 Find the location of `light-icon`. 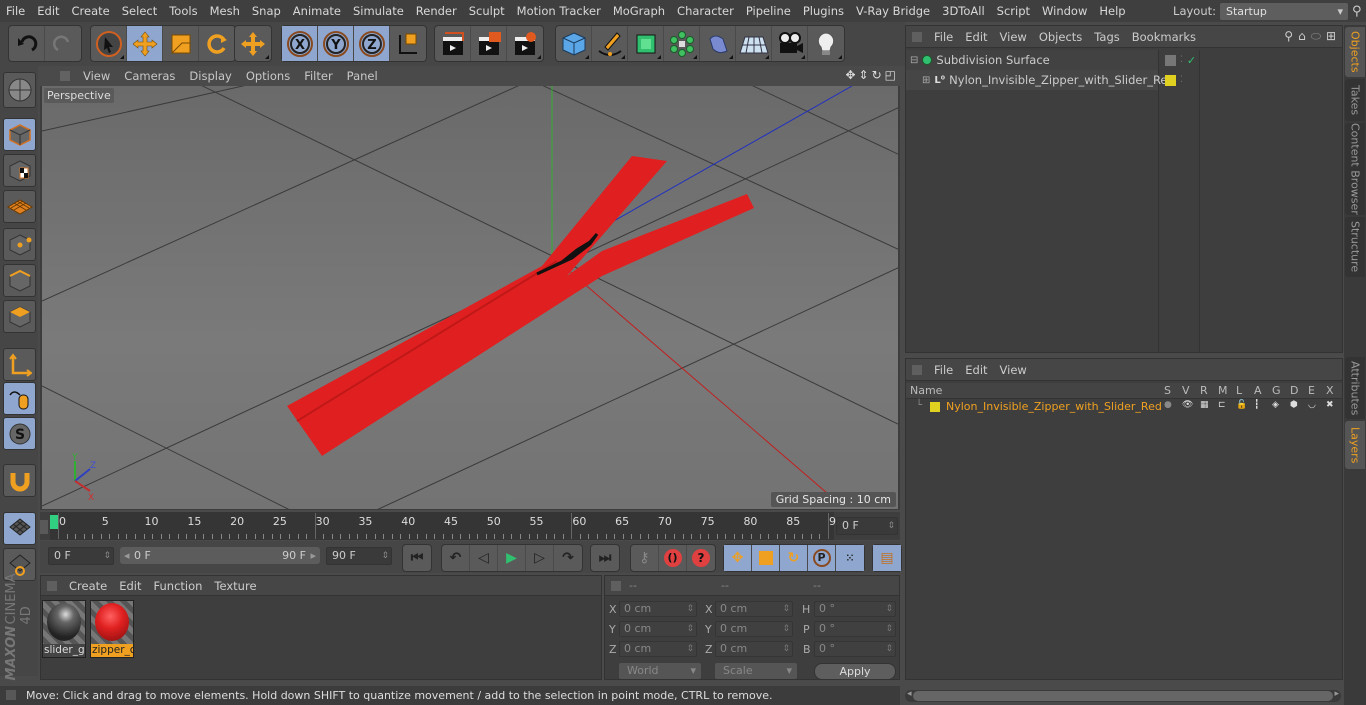

light-icon is located at coordinates (826, 43).